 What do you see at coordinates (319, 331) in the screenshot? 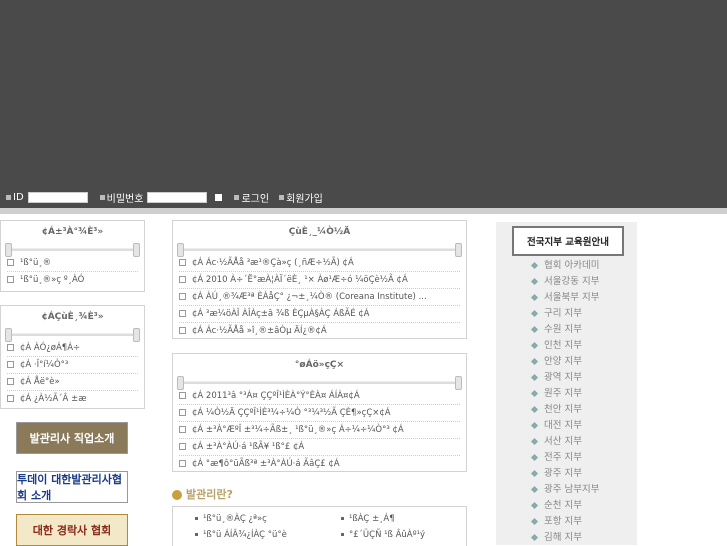
I see `news-item: ¢Á Ác·½ÃÅå »î¸®±âÒµ ÄÍ¿®¢Á` at bounding box center [319, 331].